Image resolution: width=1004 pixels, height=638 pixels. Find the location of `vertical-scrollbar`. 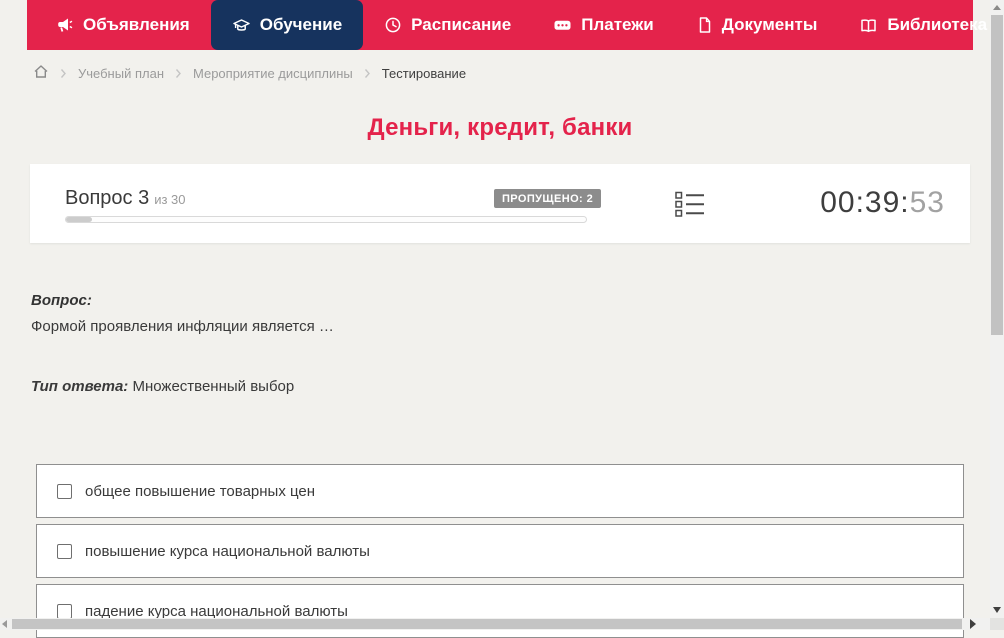

vertical-scrollbar is located at coordinates (997, 309).